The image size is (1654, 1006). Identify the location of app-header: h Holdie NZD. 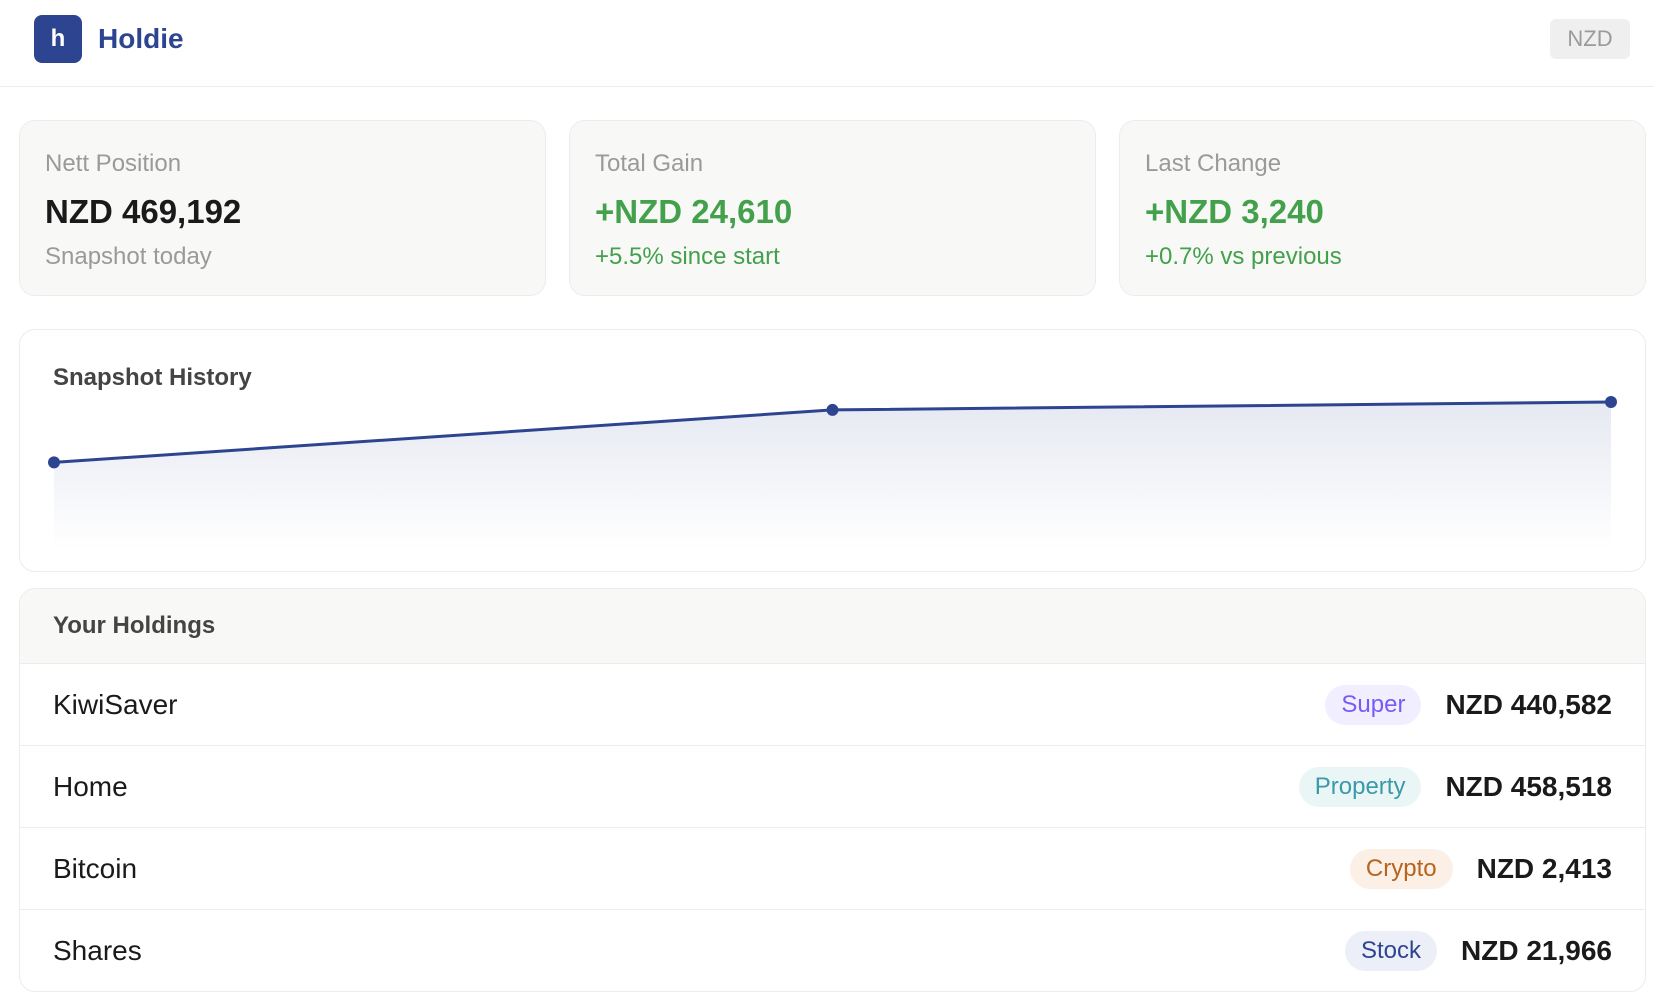
(827, 43).